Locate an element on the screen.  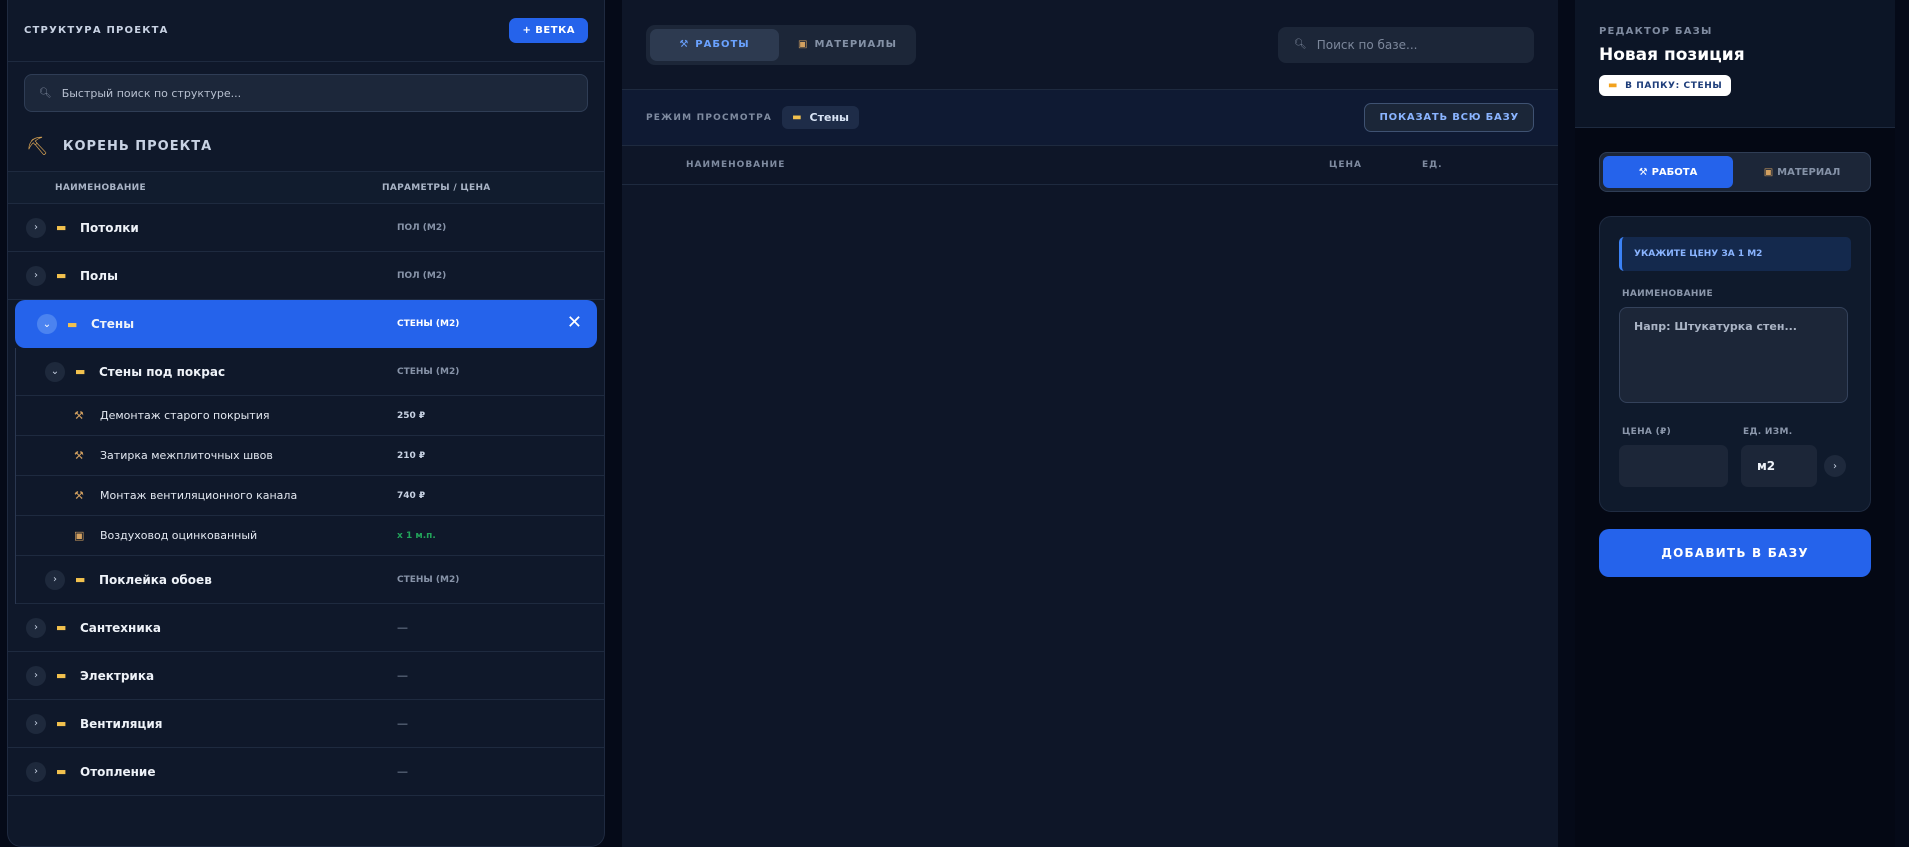
tree-item-label: Стены is located at coordinates (113, 324).